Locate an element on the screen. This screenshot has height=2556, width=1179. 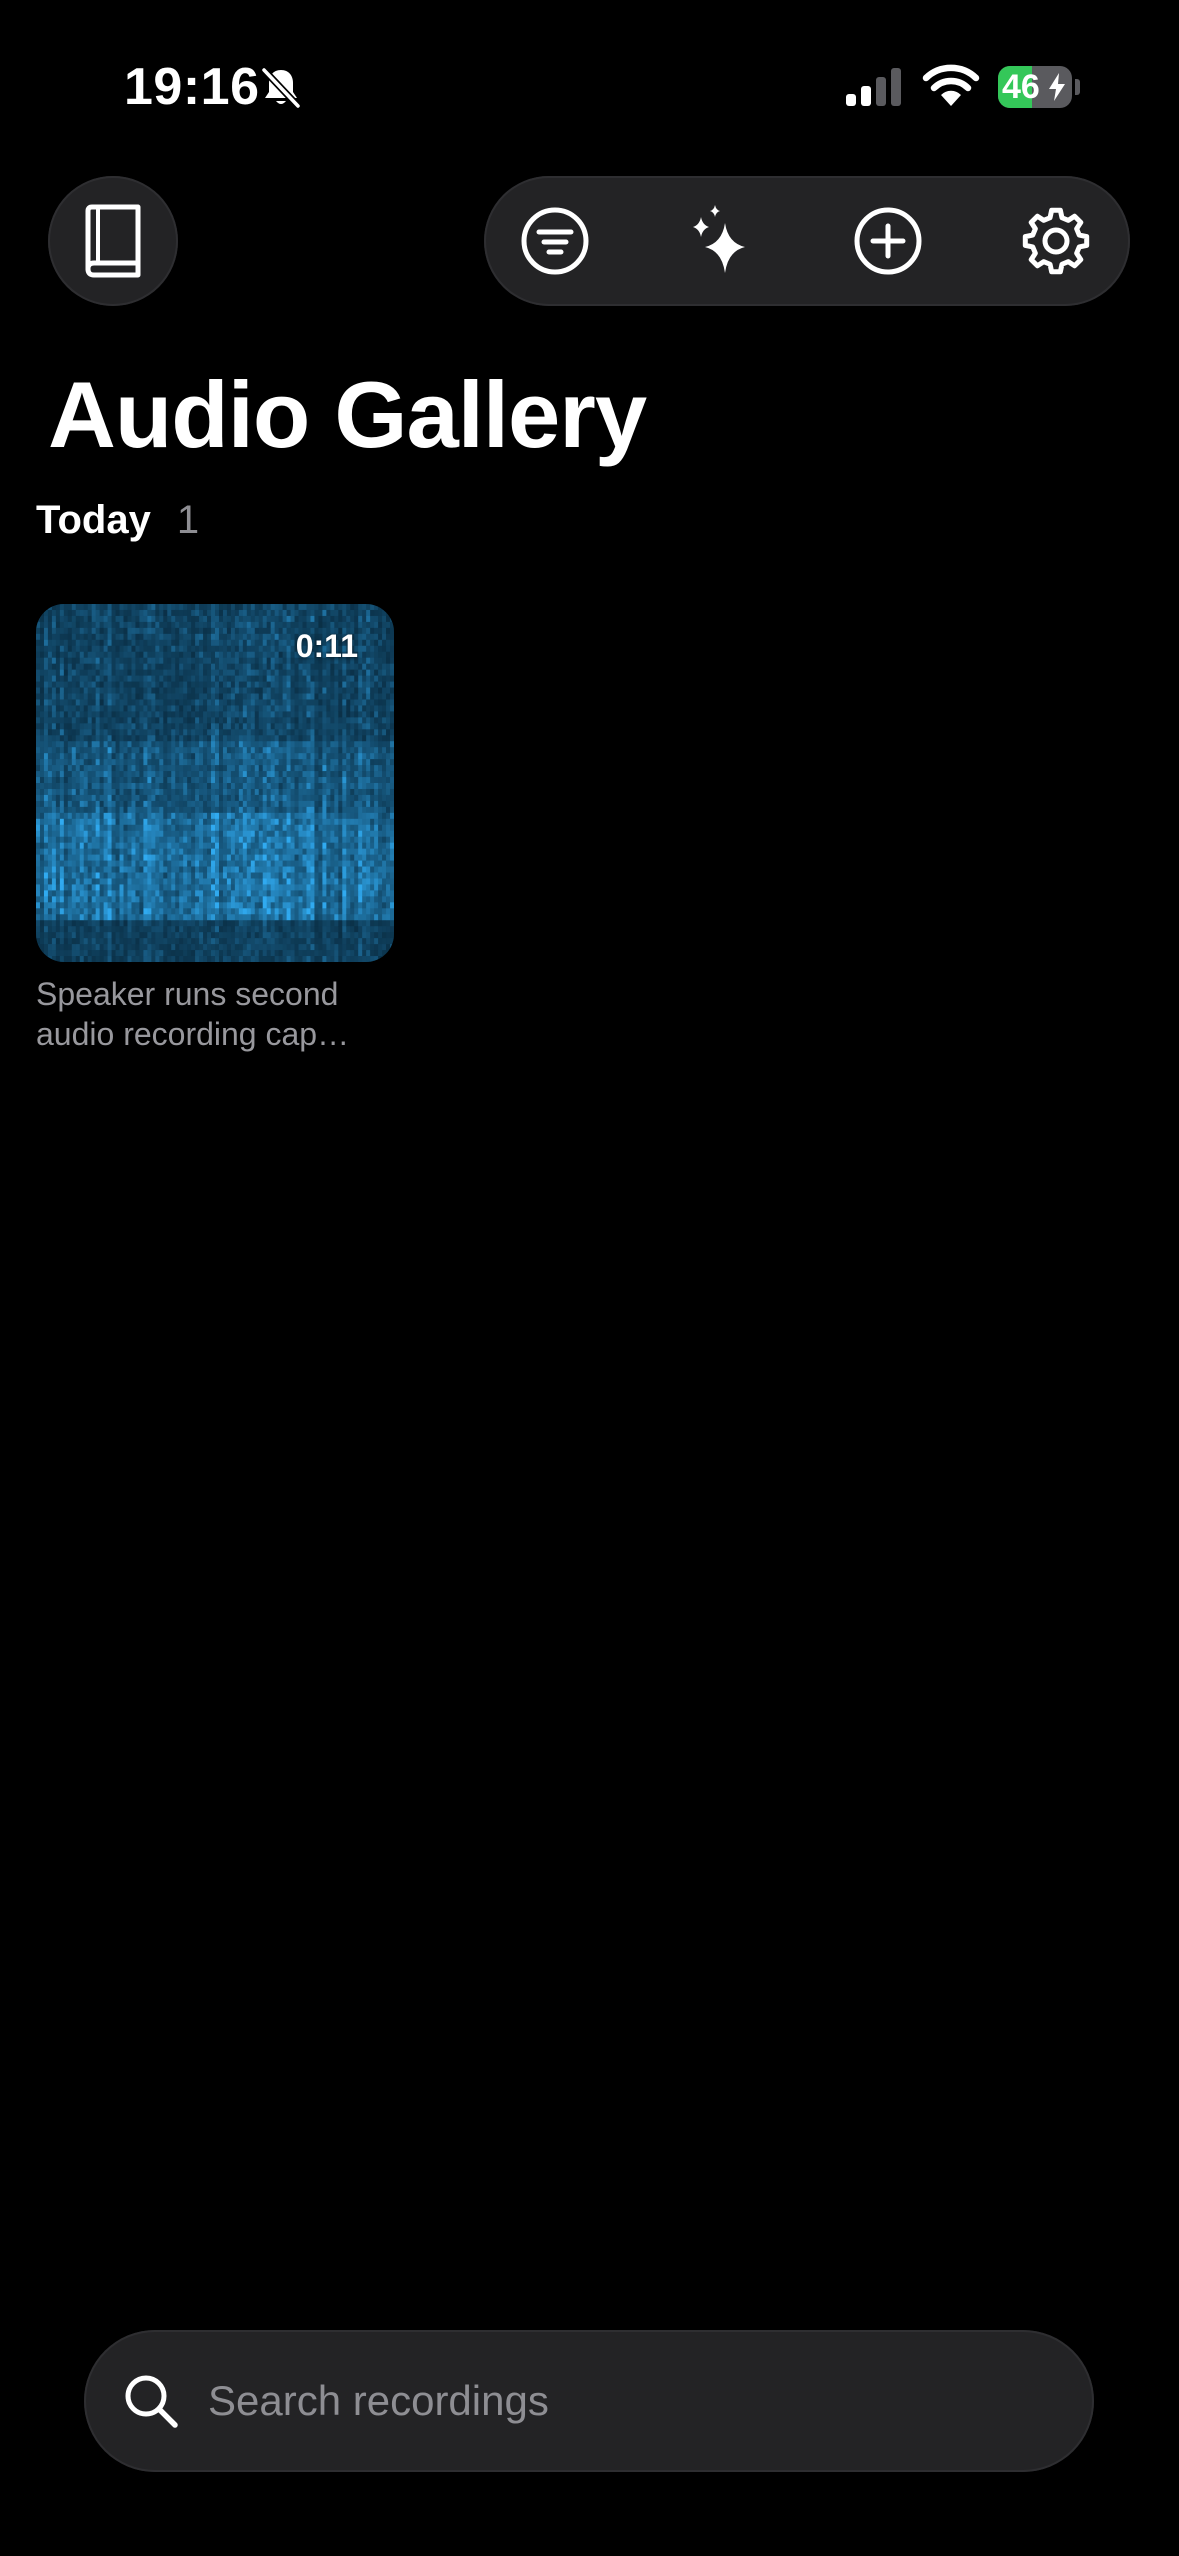
settings-button is located at coordinates (1056, 241).